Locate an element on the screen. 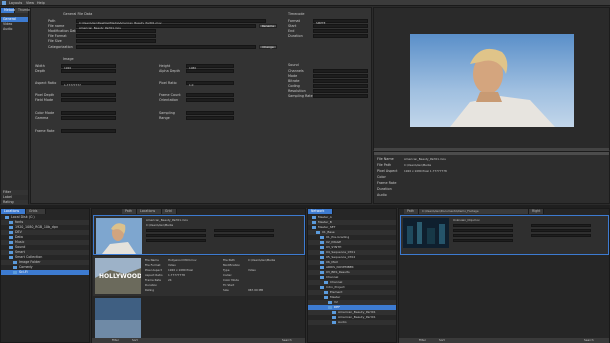 This screenshot has height=343, width=610. image-label: Alpha Depth is located at coordinates (170, 71).